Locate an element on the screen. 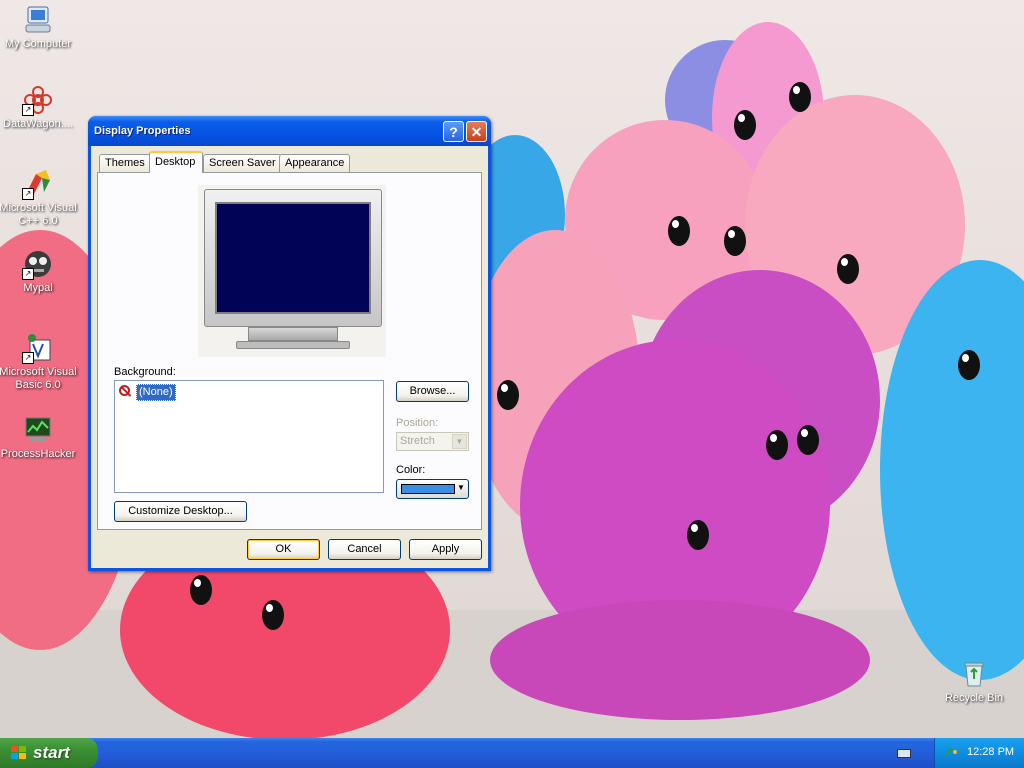  network-icon is located at coordinates (950, 752).